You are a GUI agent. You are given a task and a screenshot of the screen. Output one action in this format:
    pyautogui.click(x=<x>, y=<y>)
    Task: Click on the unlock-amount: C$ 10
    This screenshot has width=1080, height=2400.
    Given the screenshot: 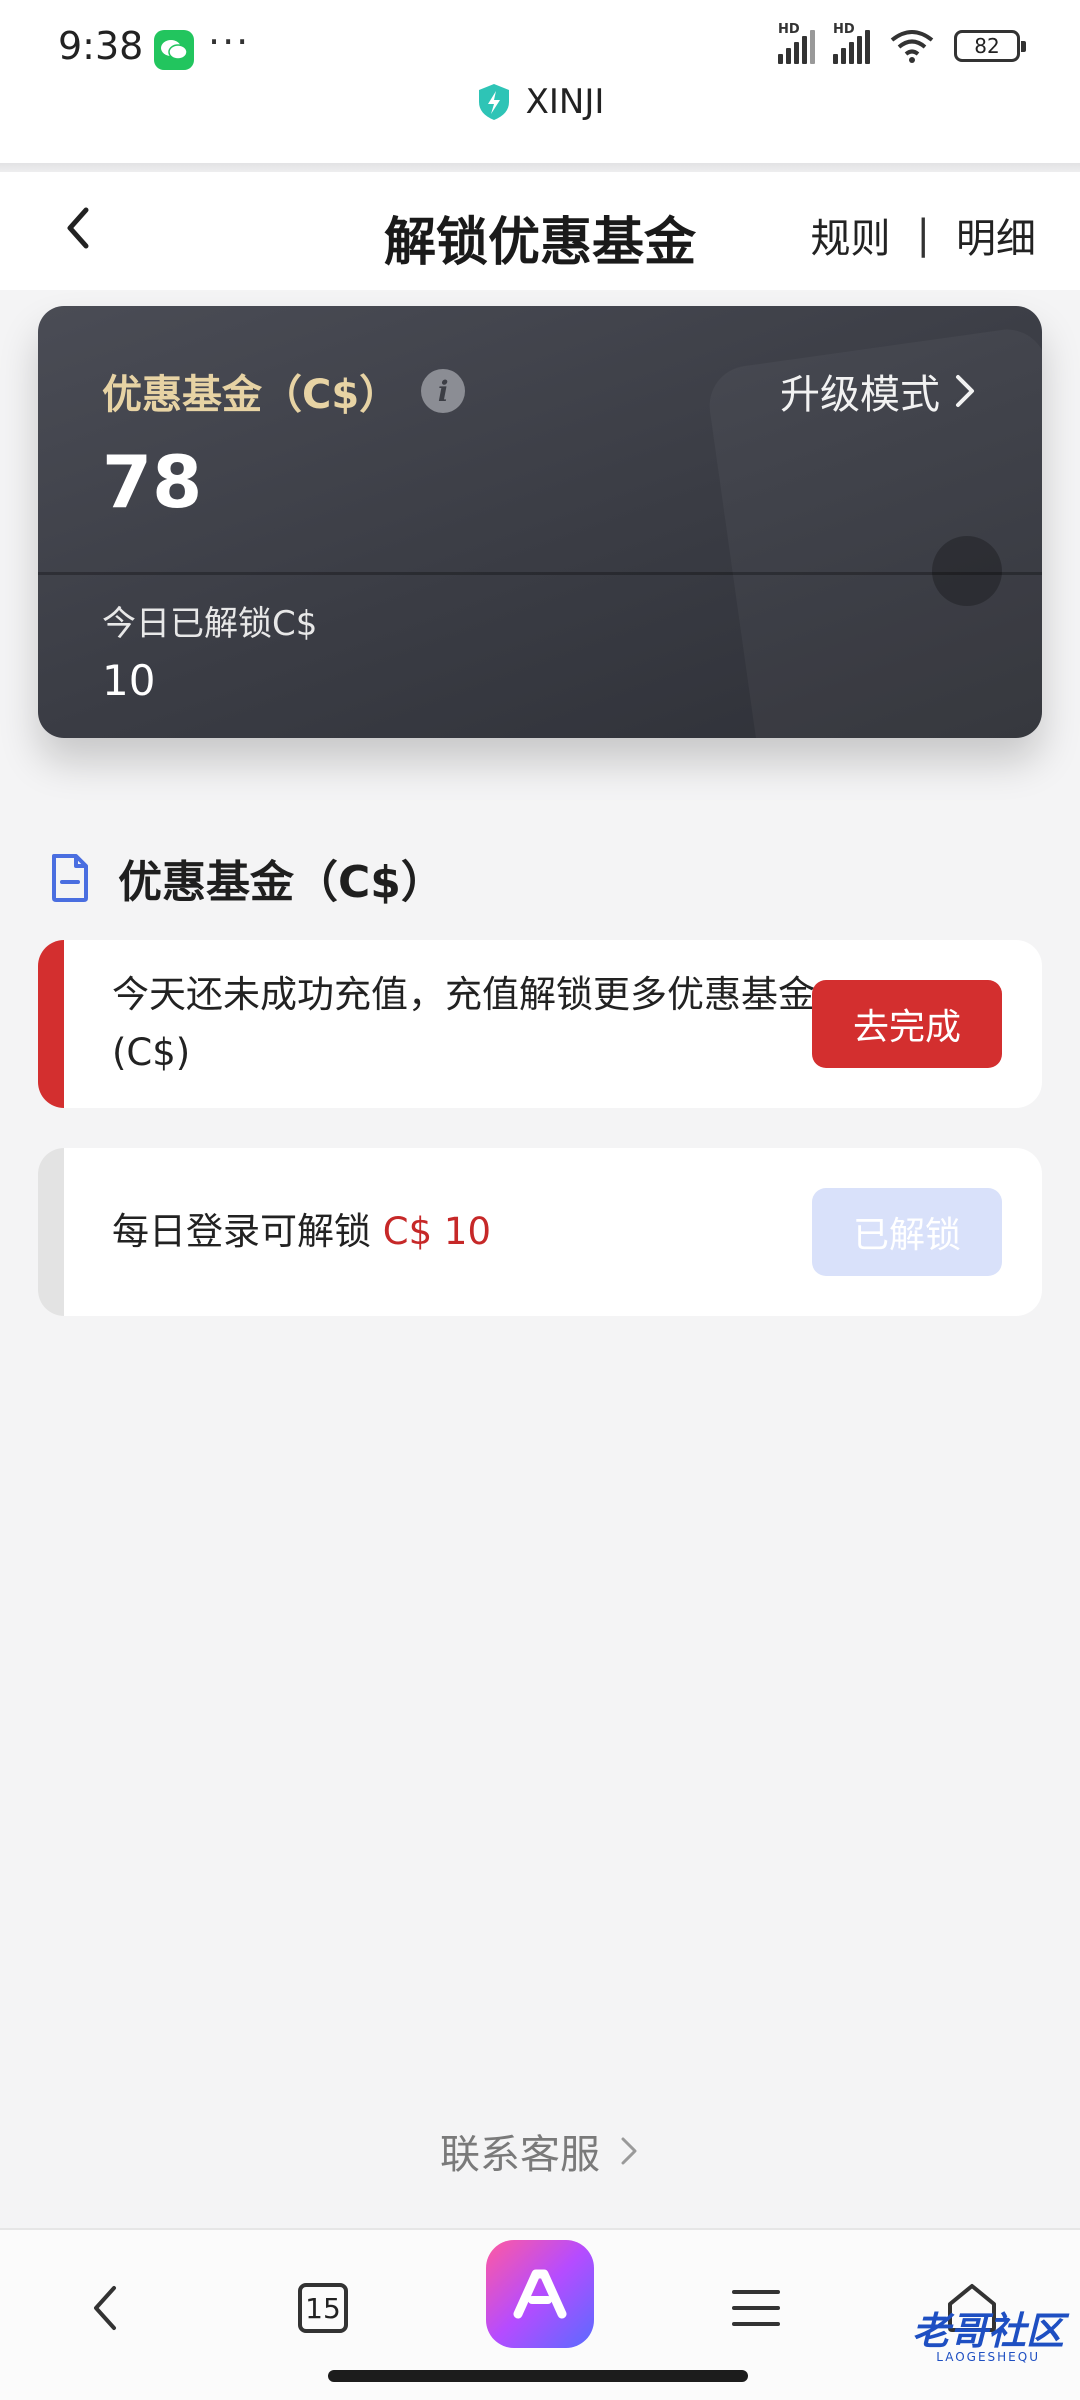 What is the action you would take?
    pyautogui.click(x=436, y=1231)
    